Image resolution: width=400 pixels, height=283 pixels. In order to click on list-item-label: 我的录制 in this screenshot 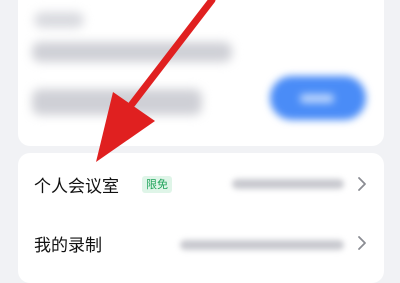, I will do `click(68, 246)`.